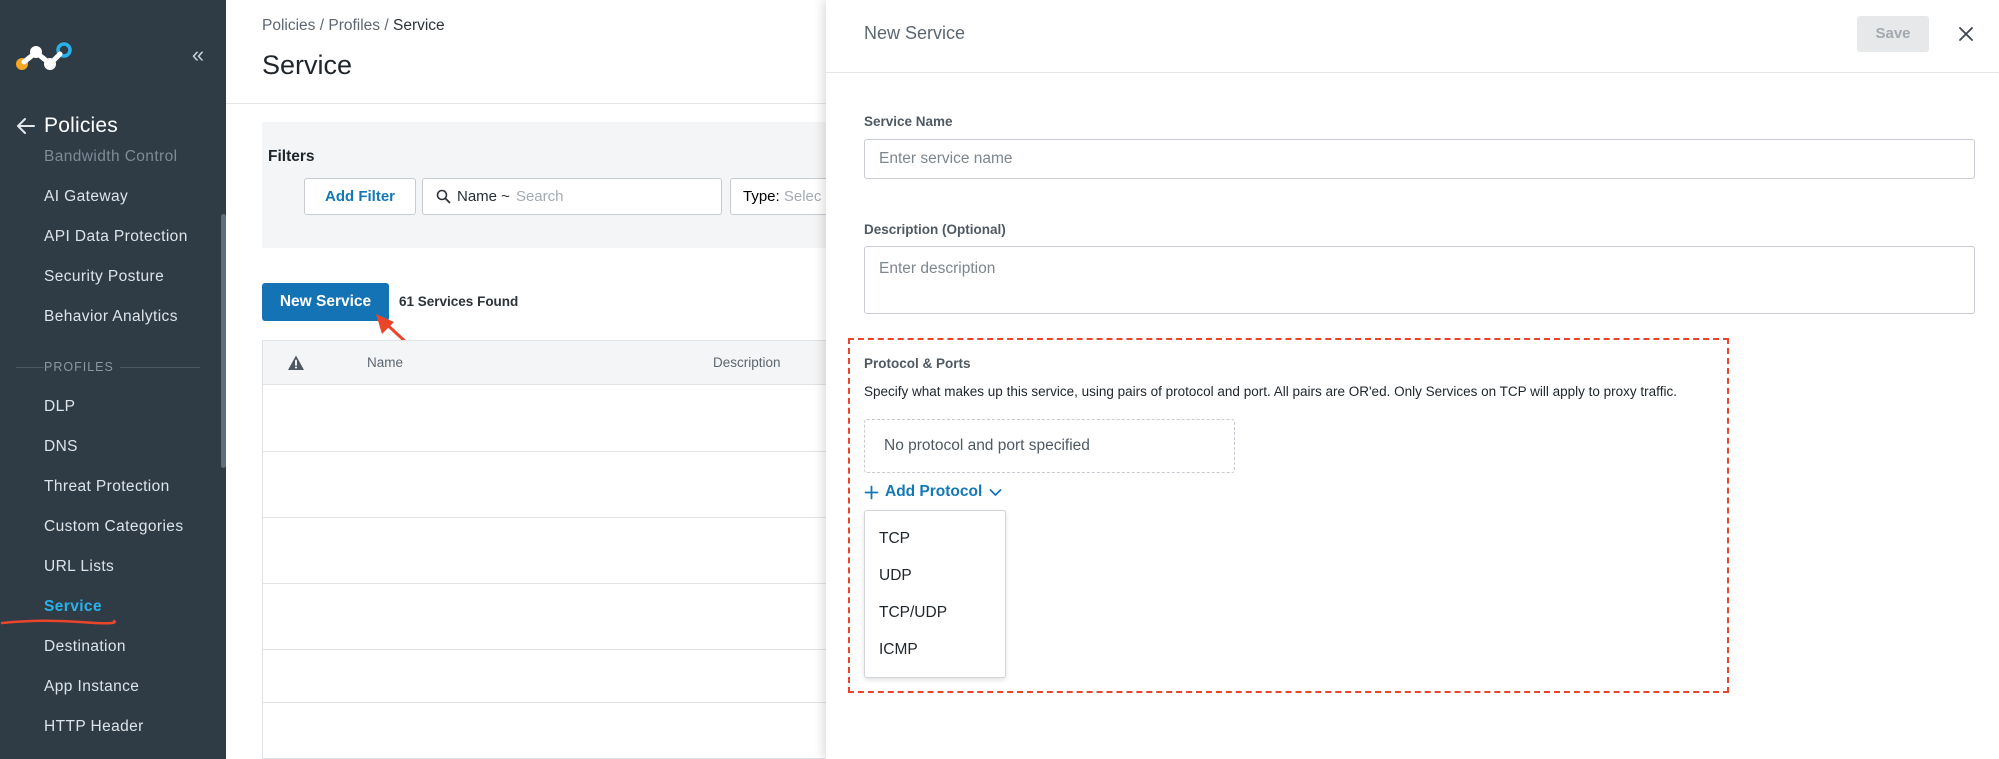 The image size is (1999, 759). What do you see at coordinates (91, 687) in the screenshot?
I see `sidebar-item-app-instance: App Instance` at bounding box center [91, 687].